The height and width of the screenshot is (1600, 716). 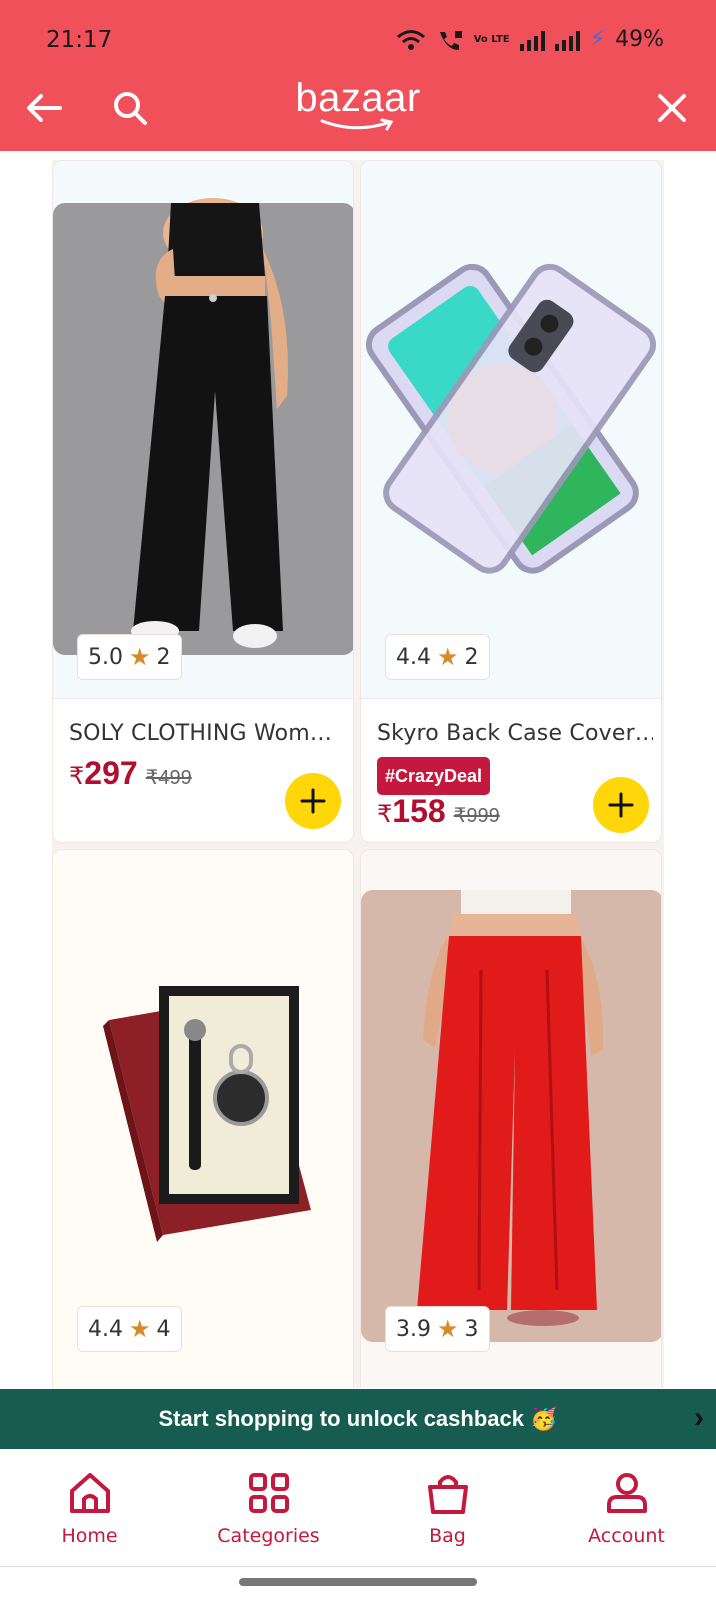 I want to click on chevron-right-icon: ›, so click(x=699, y=1418).